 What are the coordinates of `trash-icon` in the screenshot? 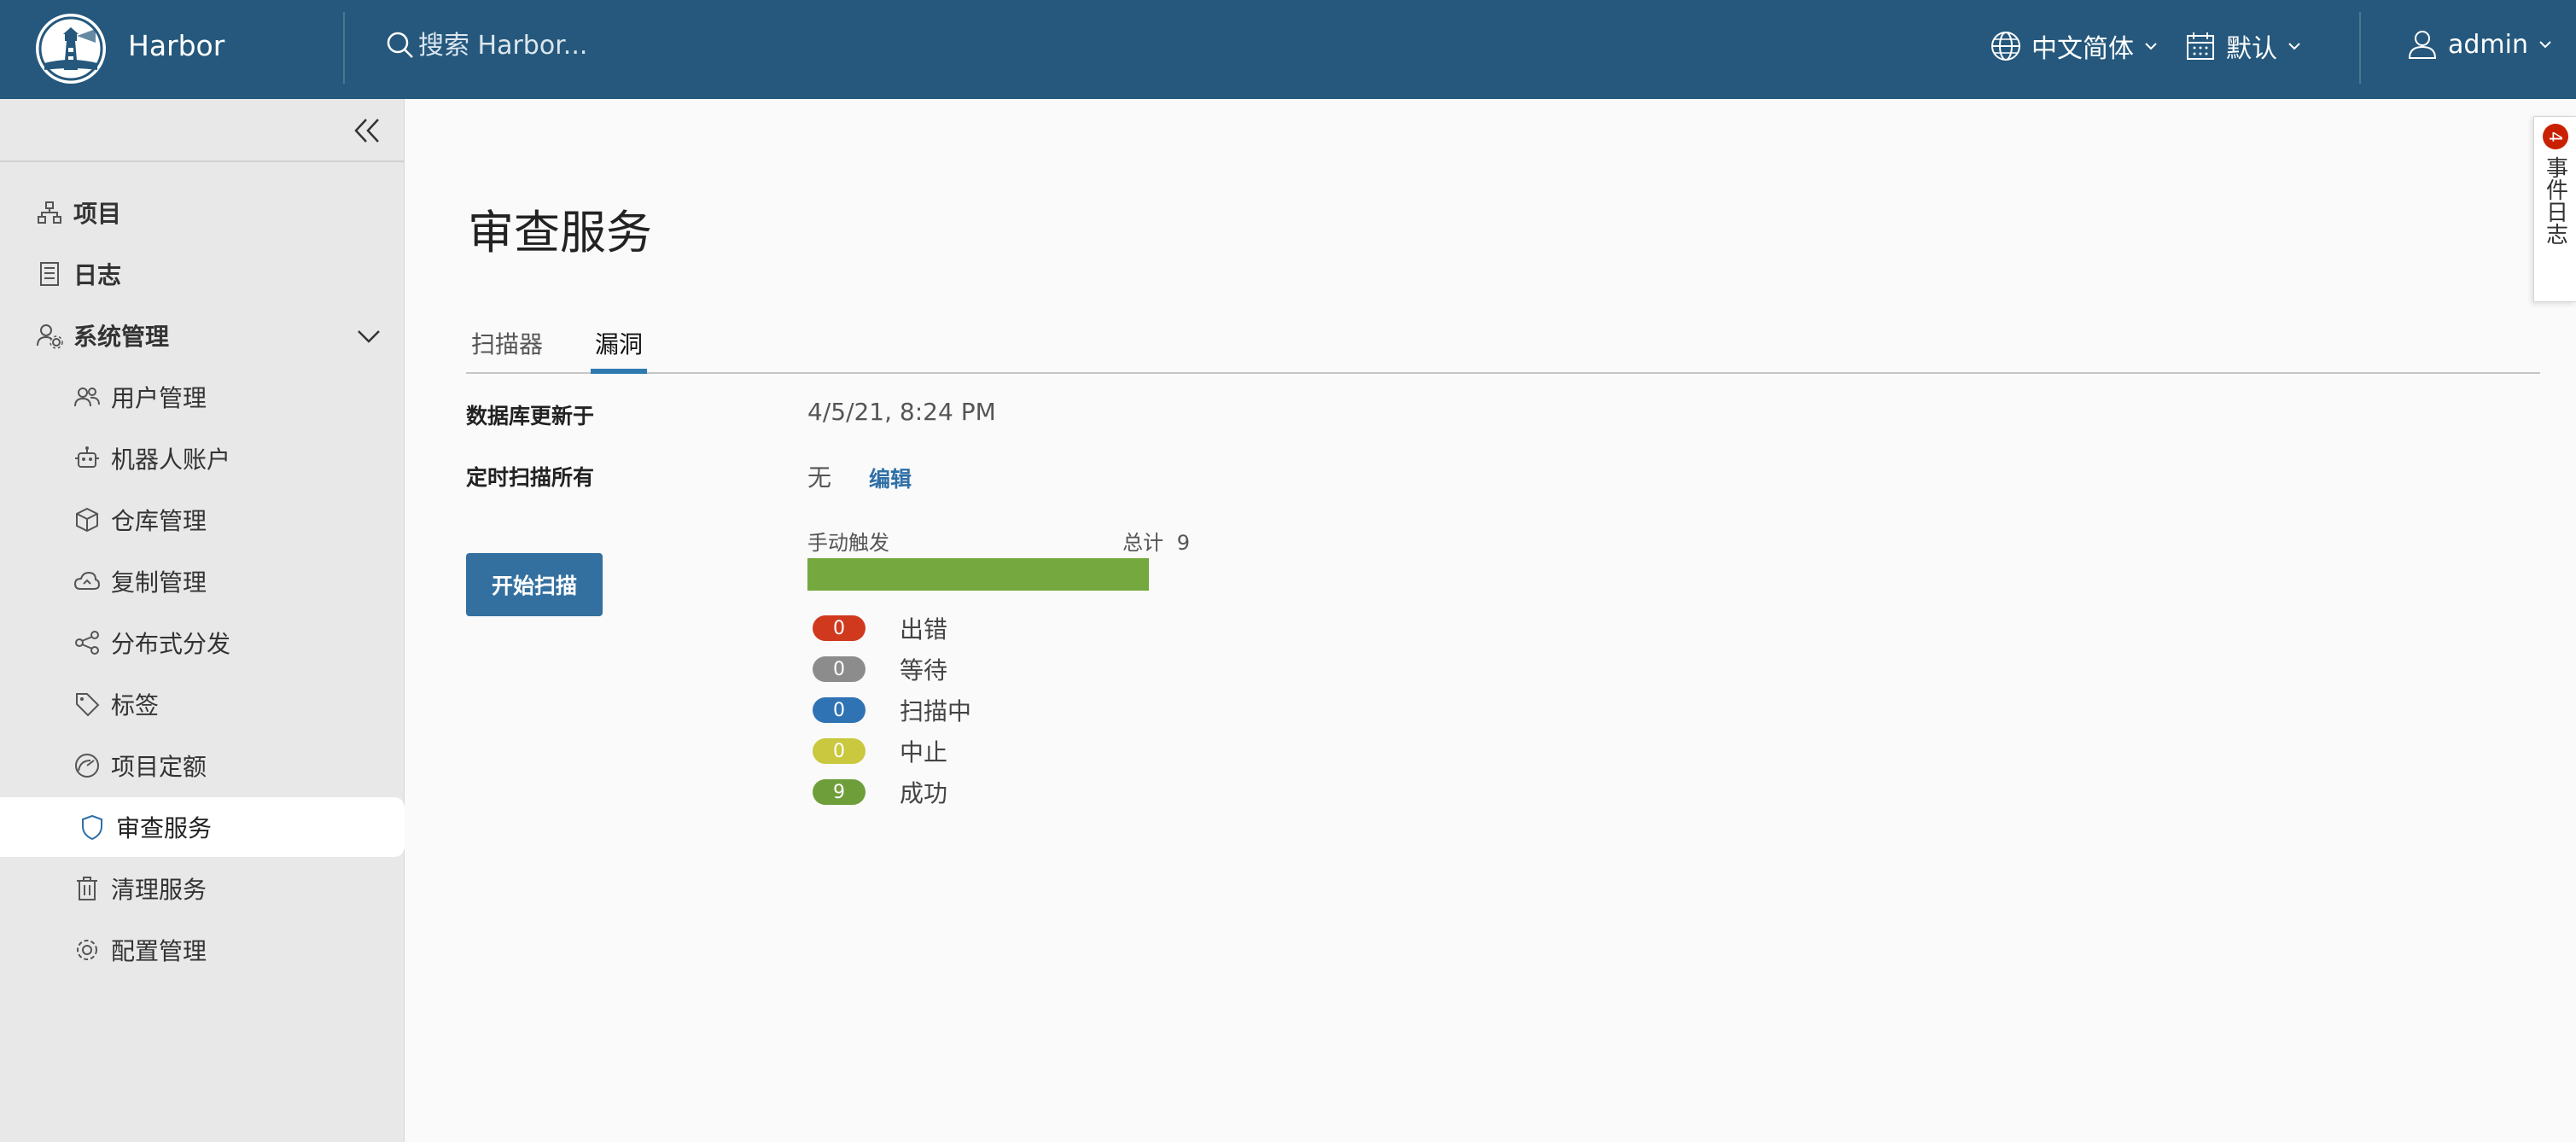 It's located at (87, 888).